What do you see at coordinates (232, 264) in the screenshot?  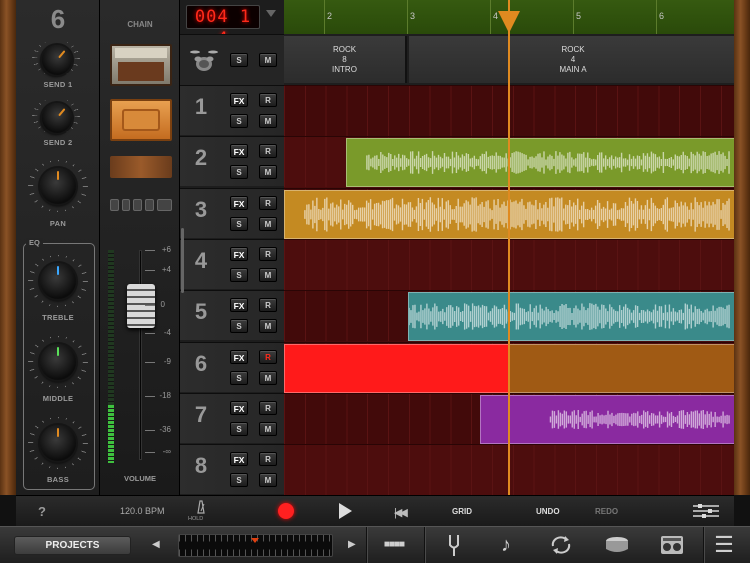 I see `track-header: 4 FX R S M` at bounding box center [232, 264].